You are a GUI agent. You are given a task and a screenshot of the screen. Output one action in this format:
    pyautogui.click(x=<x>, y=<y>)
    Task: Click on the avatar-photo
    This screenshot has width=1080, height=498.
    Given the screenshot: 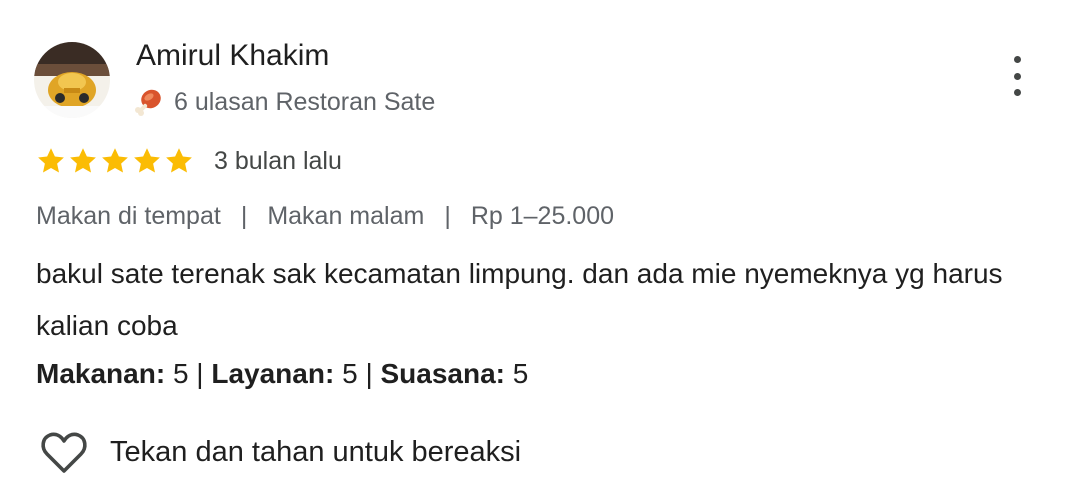 What is the action you would take?
    pyautogui.click(x=72, y=80)
    